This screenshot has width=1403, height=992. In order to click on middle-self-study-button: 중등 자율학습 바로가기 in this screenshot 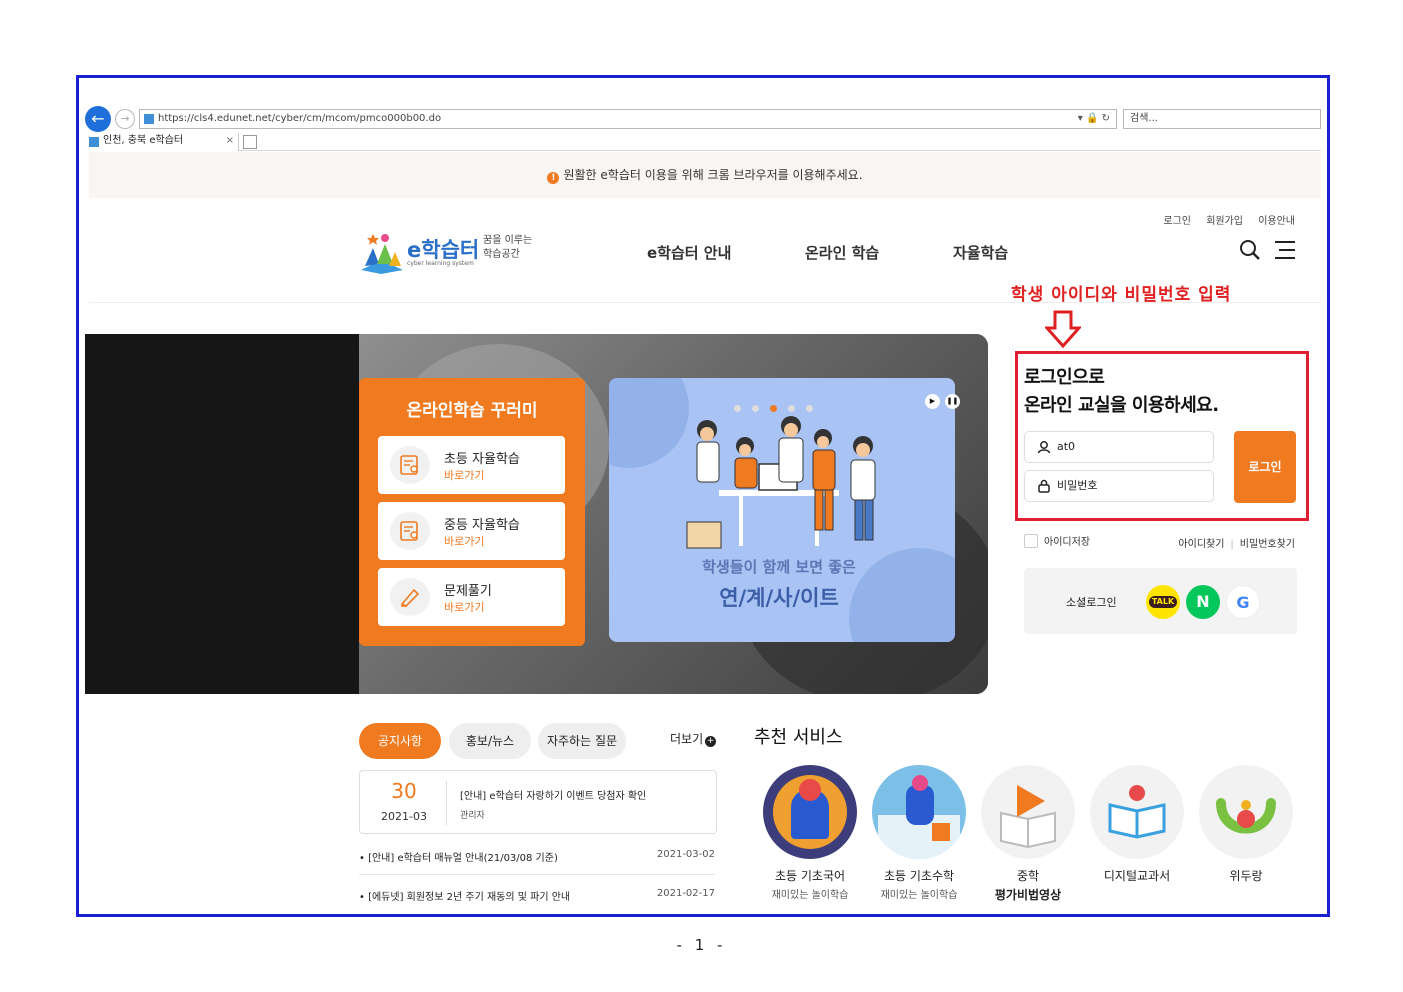, I will do `click(471, 531)`.